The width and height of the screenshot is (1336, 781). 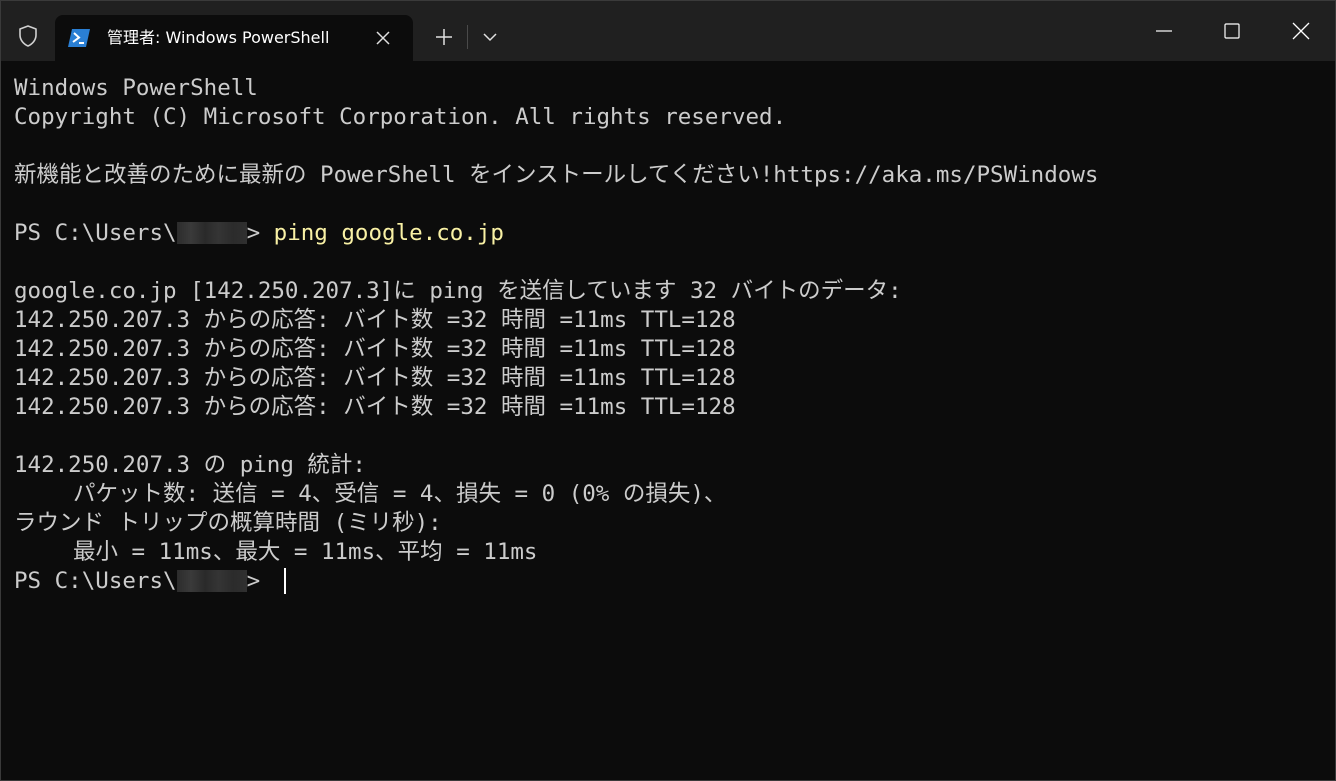 What do you see at coordinates (136, 88) in the screenshot?
I see `terminal-line: Windows PowerShell` at bounding box center [136, 88].